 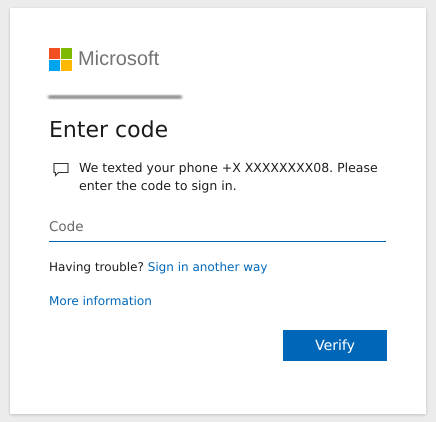 I want to click on instruction-text: We texted your phone +X XXXXXXXX08. Please enter the code to sign in., so click(x=229, y=177).